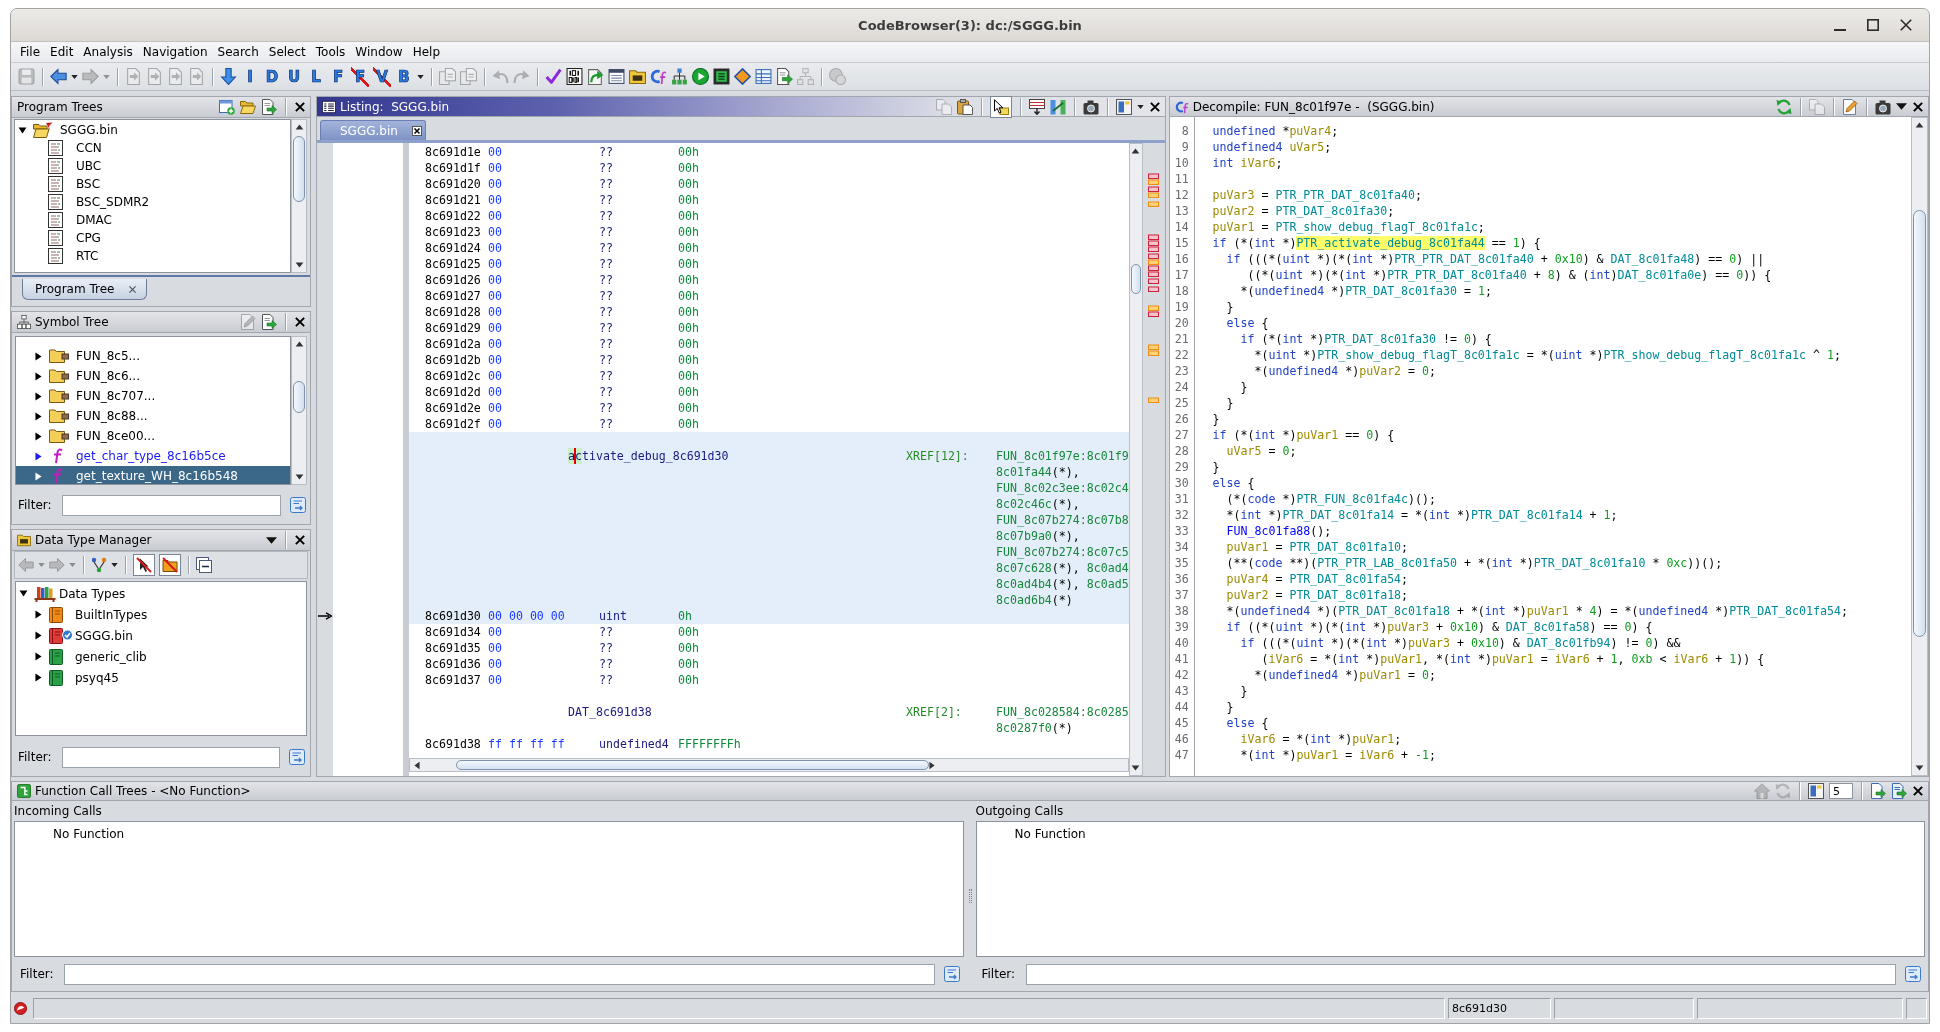 The height and width of the screenshot is (1032, 1940). Describe the element at coordinates (65, 220) in the screenshot. I see `tree-item: DMAC` at that location.